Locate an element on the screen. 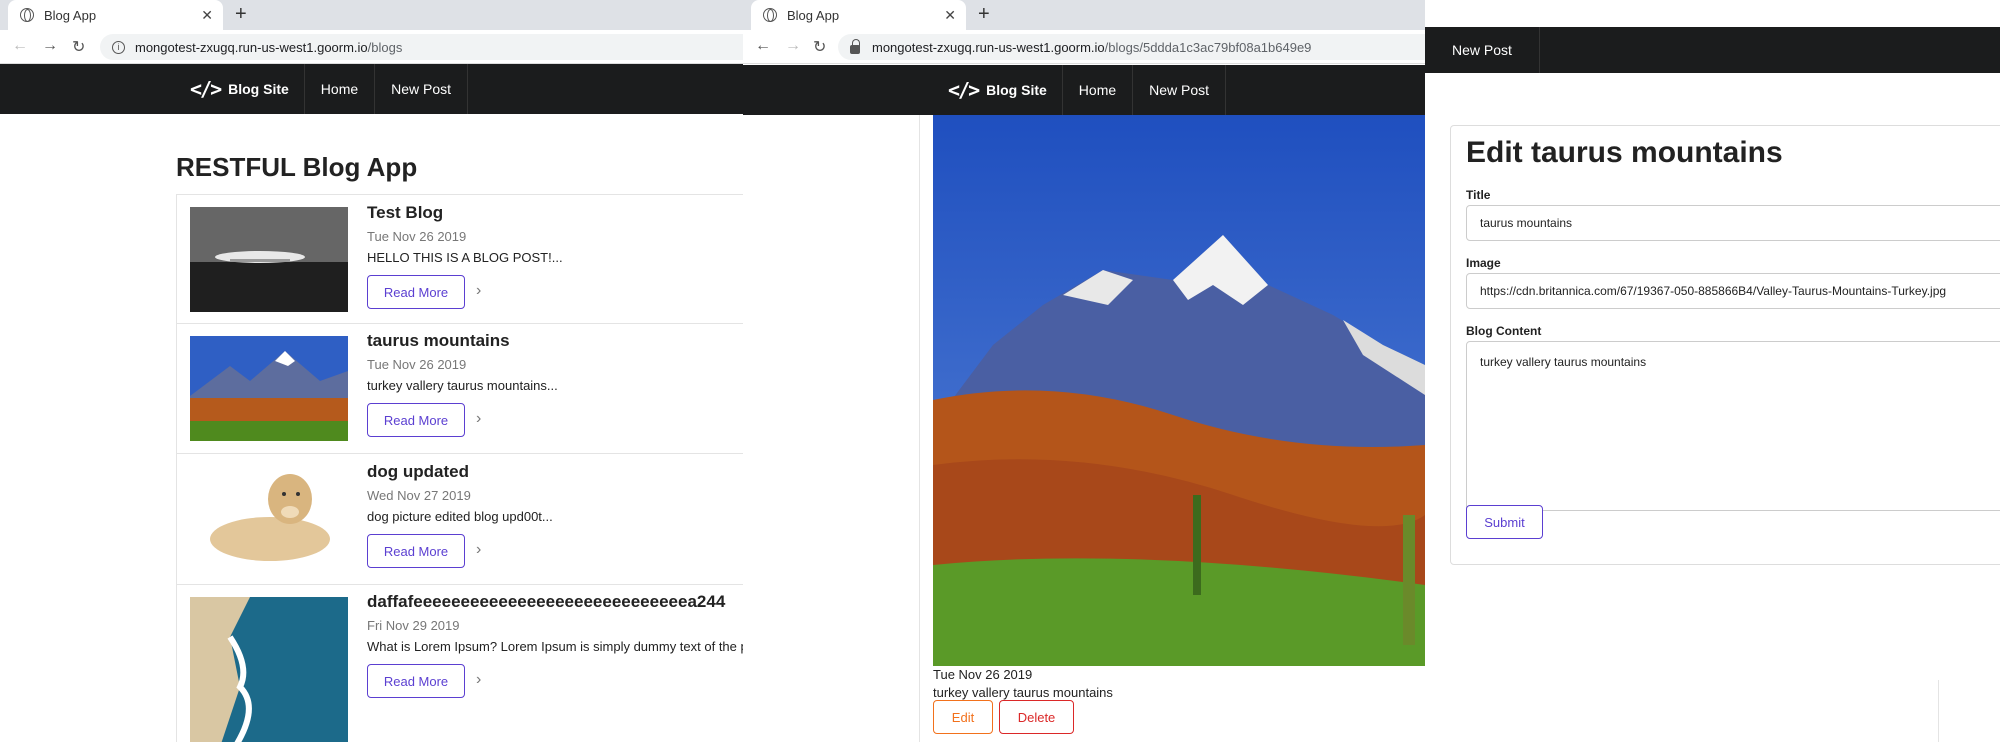 Image resolution: width=2000 pixels, height=742 pixels. post-title: Test Blog is located at coordinates (405, 213).